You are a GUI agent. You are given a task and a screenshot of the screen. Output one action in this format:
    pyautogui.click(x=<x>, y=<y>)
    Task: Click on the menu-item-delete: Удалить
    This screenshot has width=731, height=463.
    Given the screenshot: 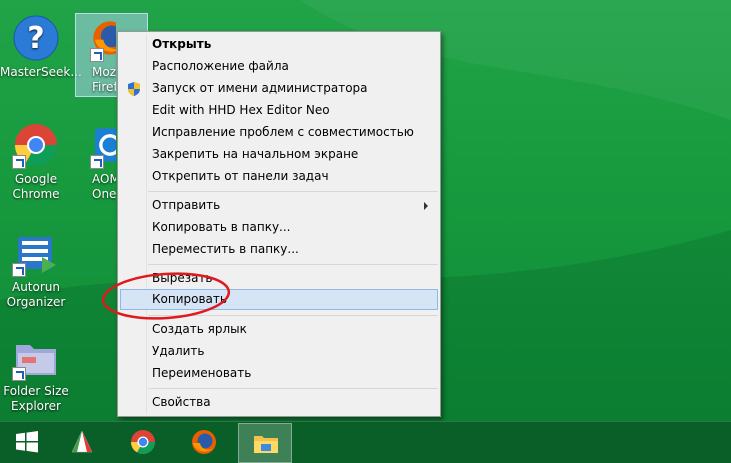 What is the action you would take?
    pyautogui.click(x=279, y=351)
    